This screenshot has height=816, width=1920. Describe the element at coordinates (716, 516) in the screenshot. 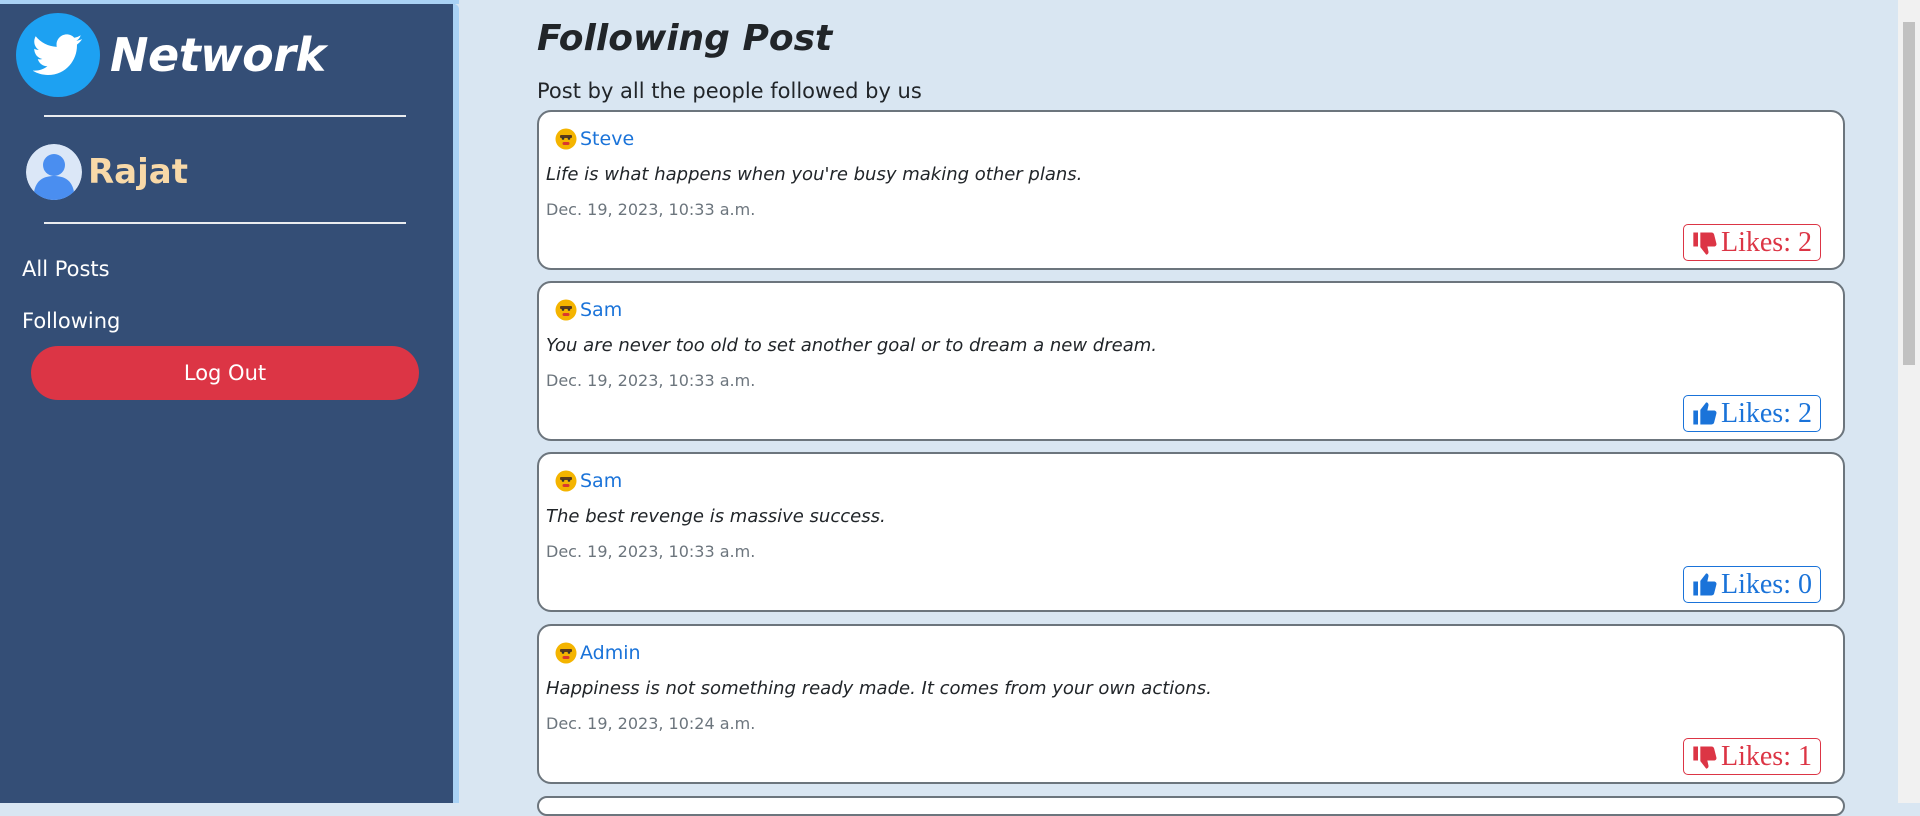

I see `post-content: The best revenge is massive success.` at that location.